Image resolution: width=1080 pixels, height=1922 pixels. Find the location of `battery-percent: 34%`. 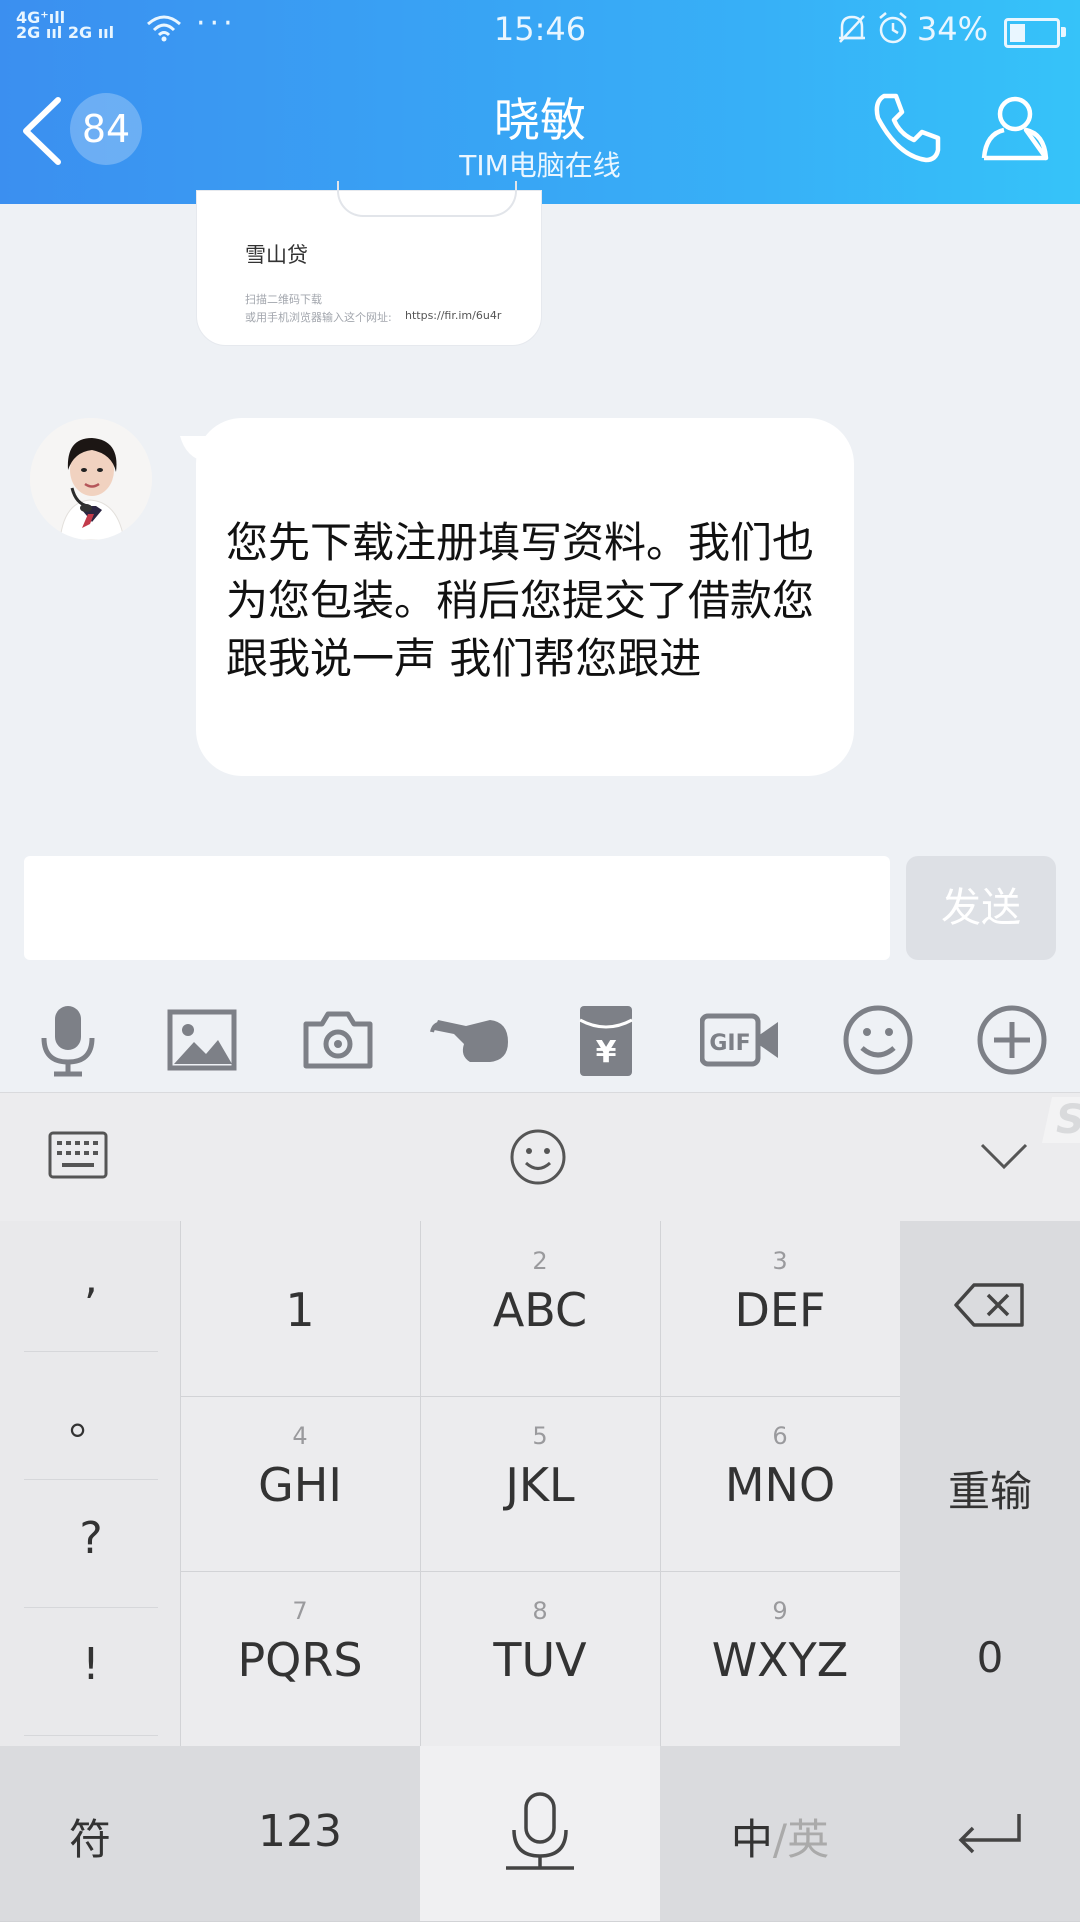

battery-percent: 34% is located at coordinates (952, 29).